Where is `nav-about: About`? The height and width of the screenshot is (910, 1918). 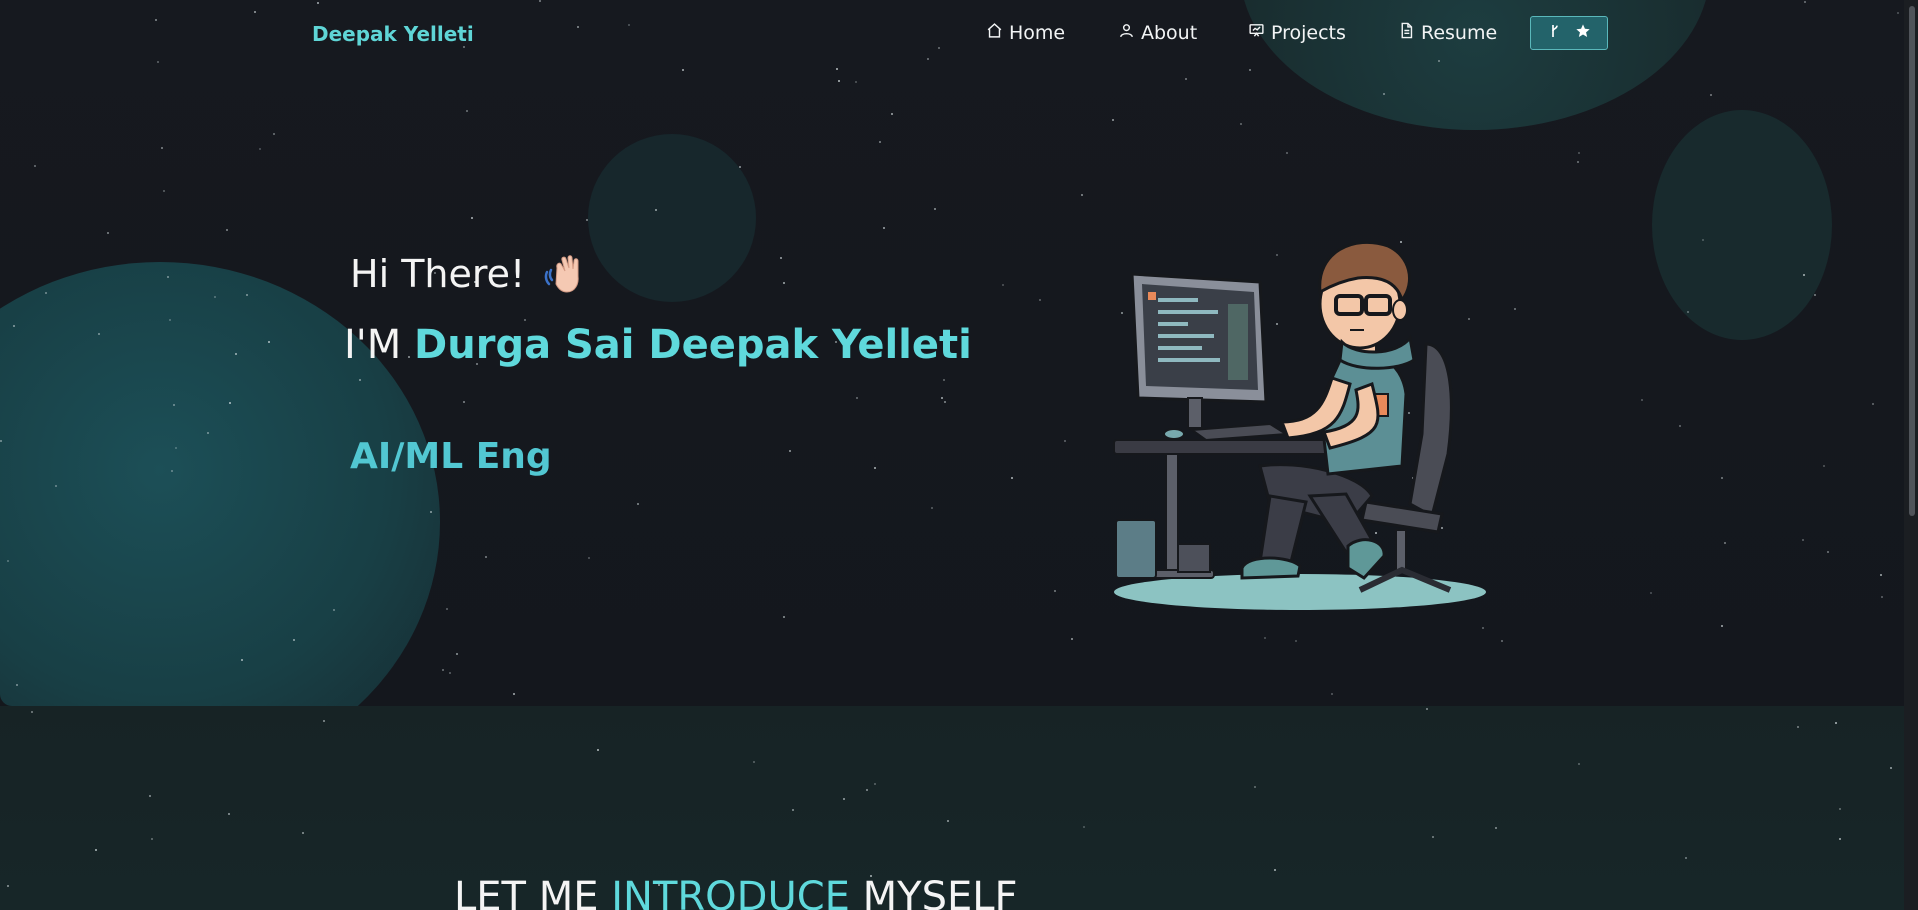 nav-about: About is located at coordinates (1157, 33).